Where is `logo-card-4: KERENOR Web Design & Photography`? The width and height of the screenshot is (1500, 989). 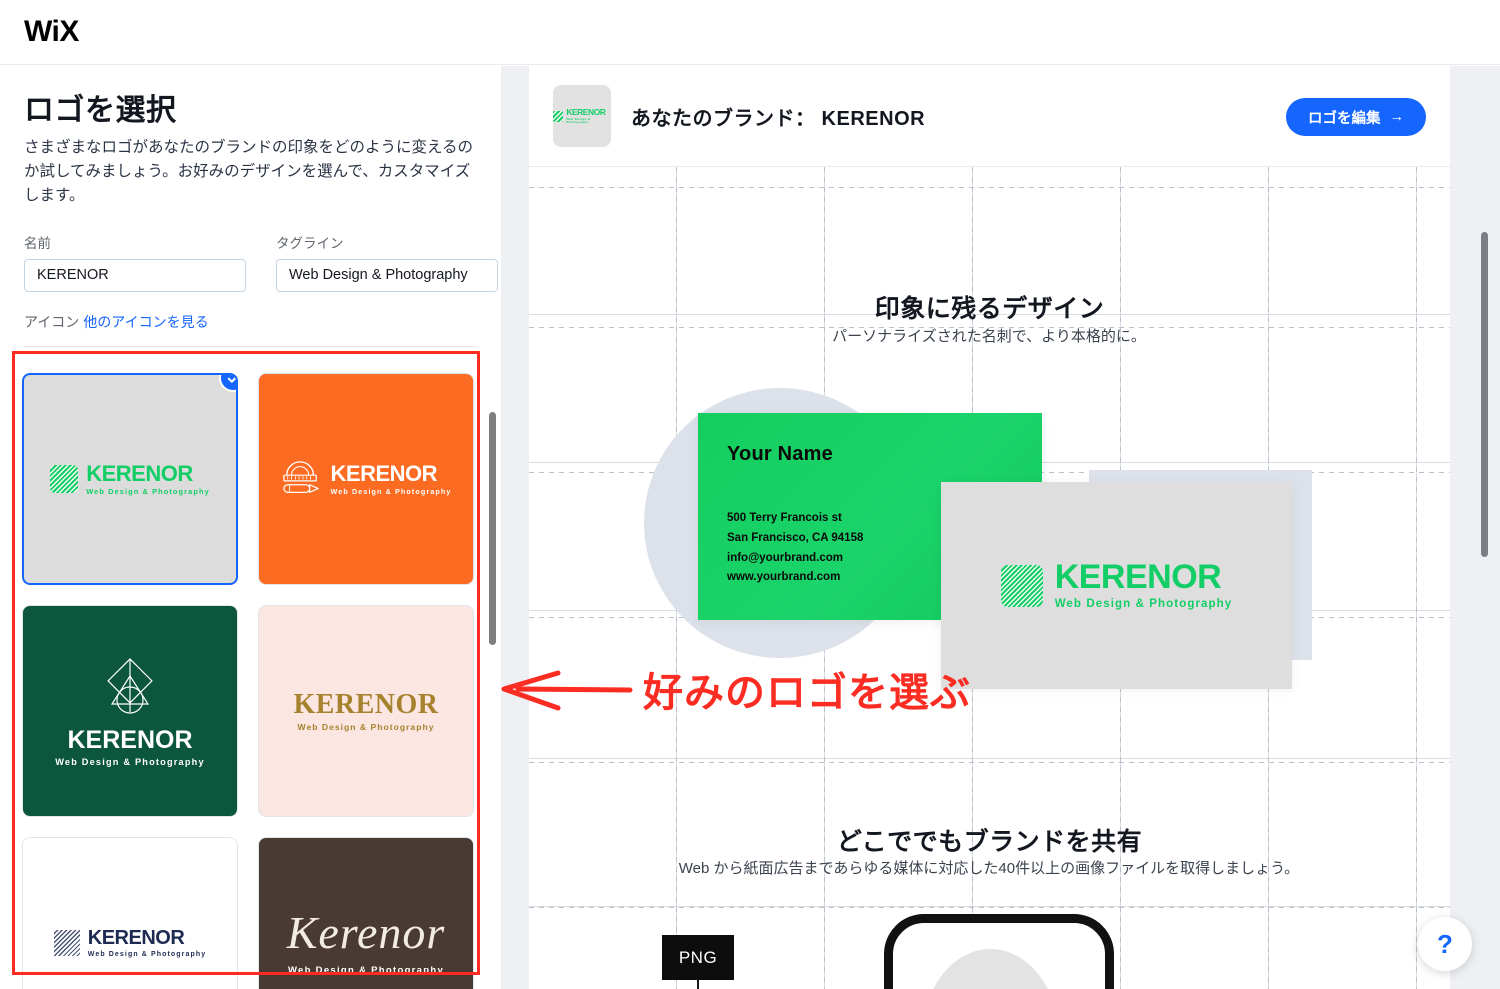 logo-card-4: KERENOR Web Design & Photography is located at coordinates (366, 711).